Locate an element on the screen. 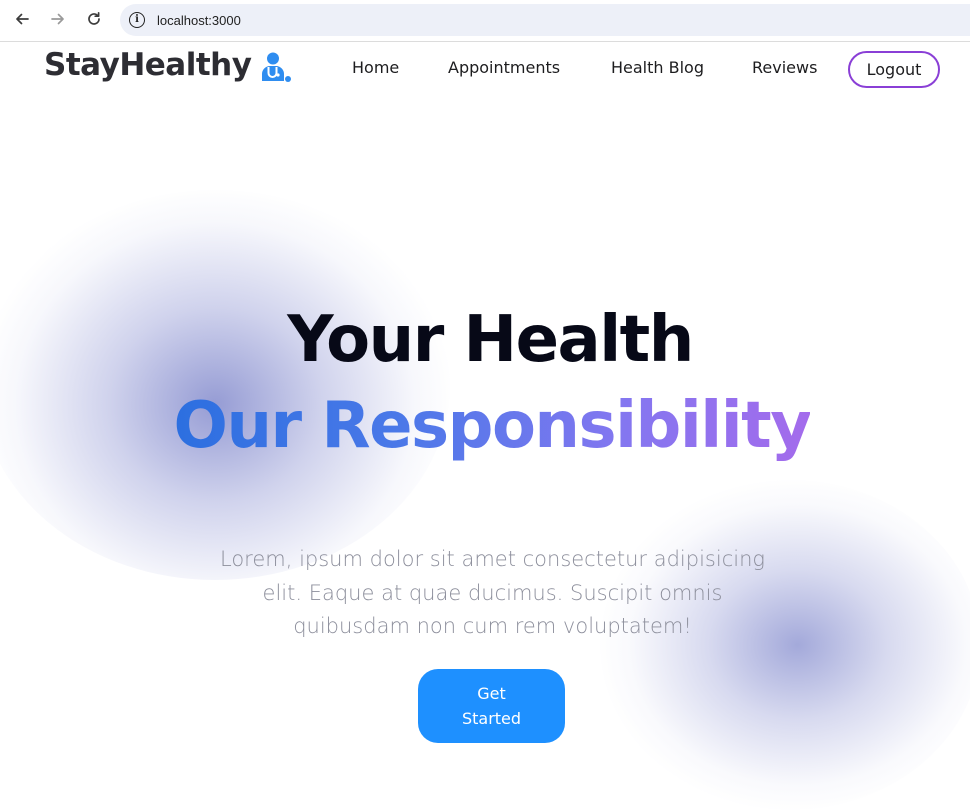 Image resolution: width=970 pixels, height=810 pixels. hero-title-line2: Our Responsibility is located at coordinates (485, 426).